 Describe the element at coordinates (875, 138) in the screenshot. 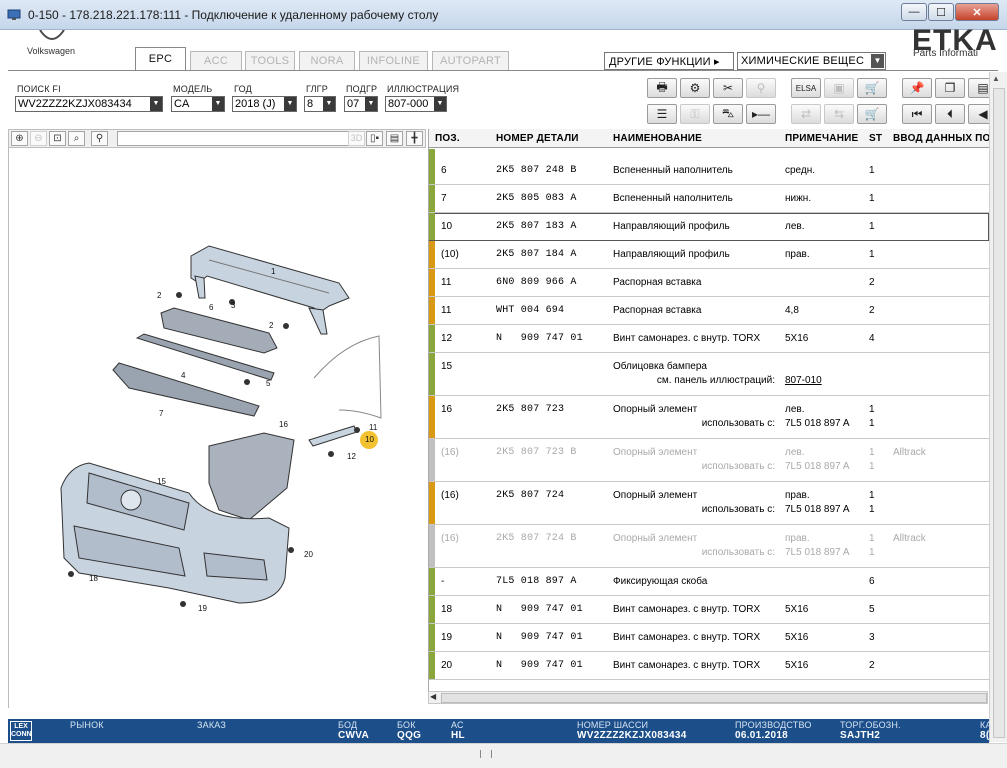

I see `col-st: ST` at that location.